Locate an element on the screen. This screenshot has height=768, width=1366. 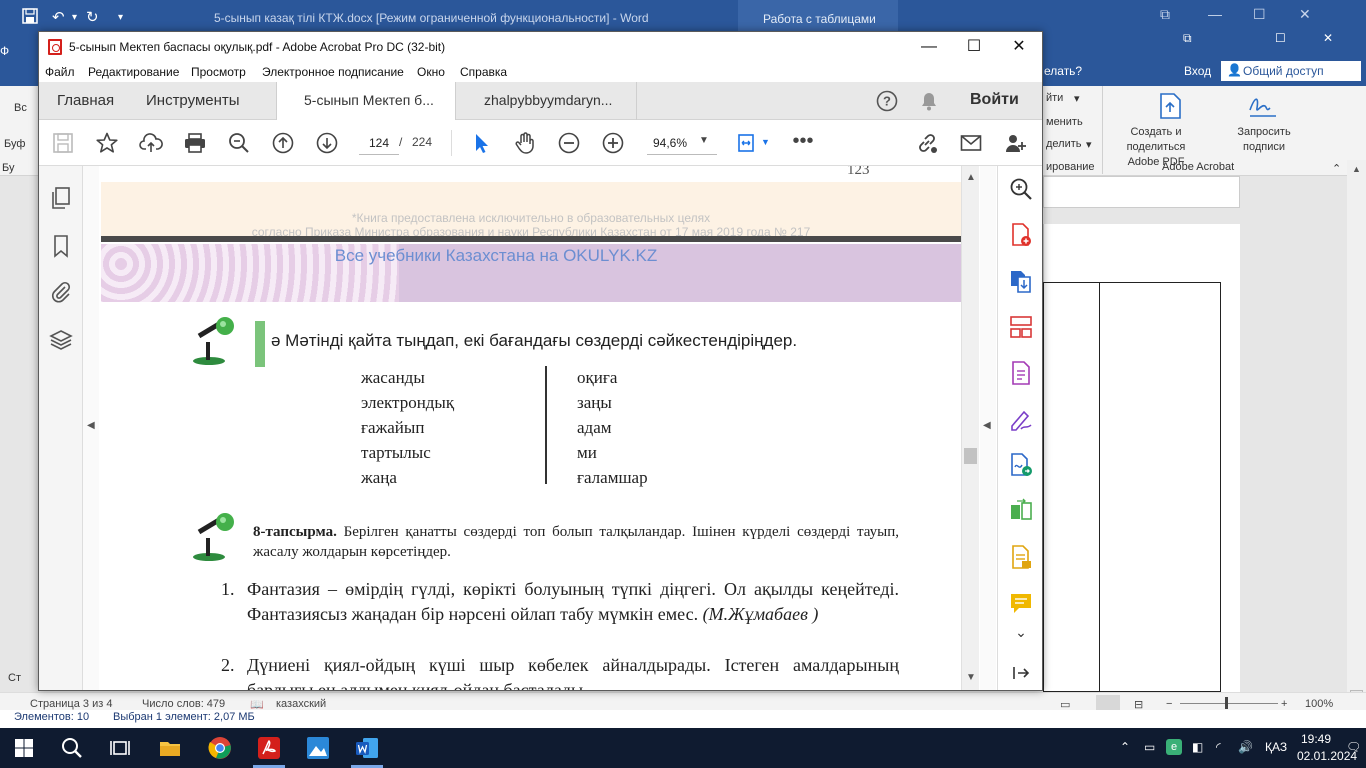
close-button: ✕ is located at coordinates (1019, 47).